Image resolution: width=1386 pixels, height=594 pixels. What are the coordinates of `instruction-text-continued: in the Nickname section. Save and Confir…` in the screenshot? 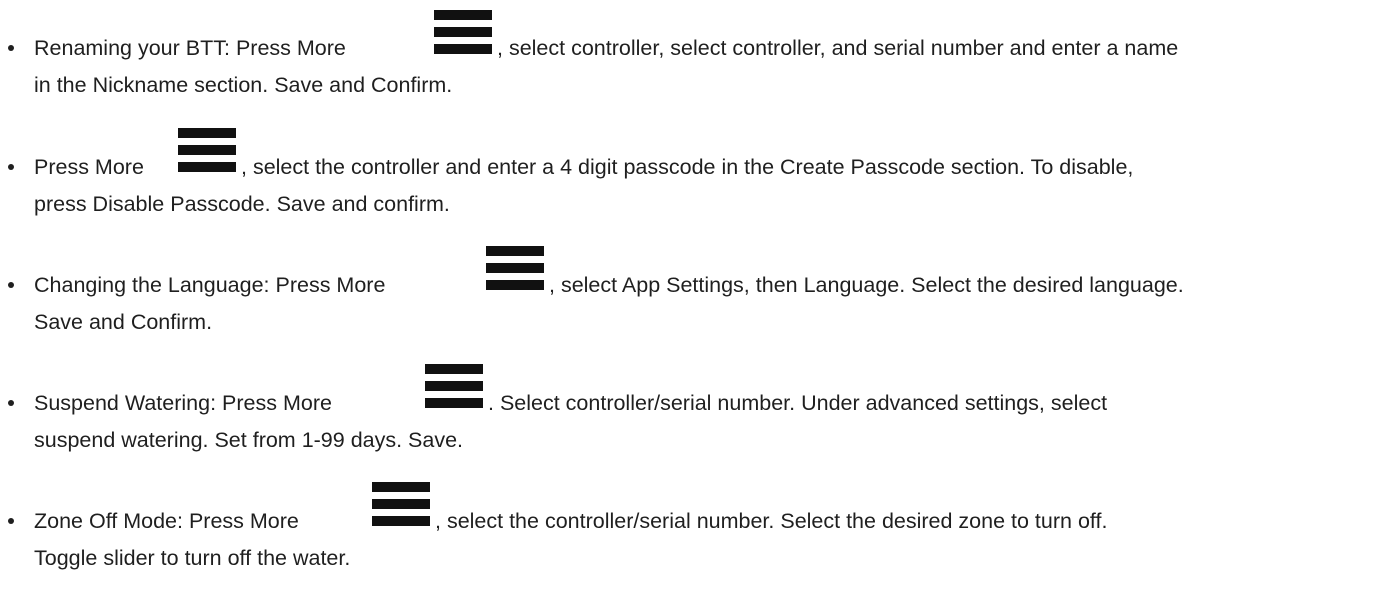 It's located at (243, 85).